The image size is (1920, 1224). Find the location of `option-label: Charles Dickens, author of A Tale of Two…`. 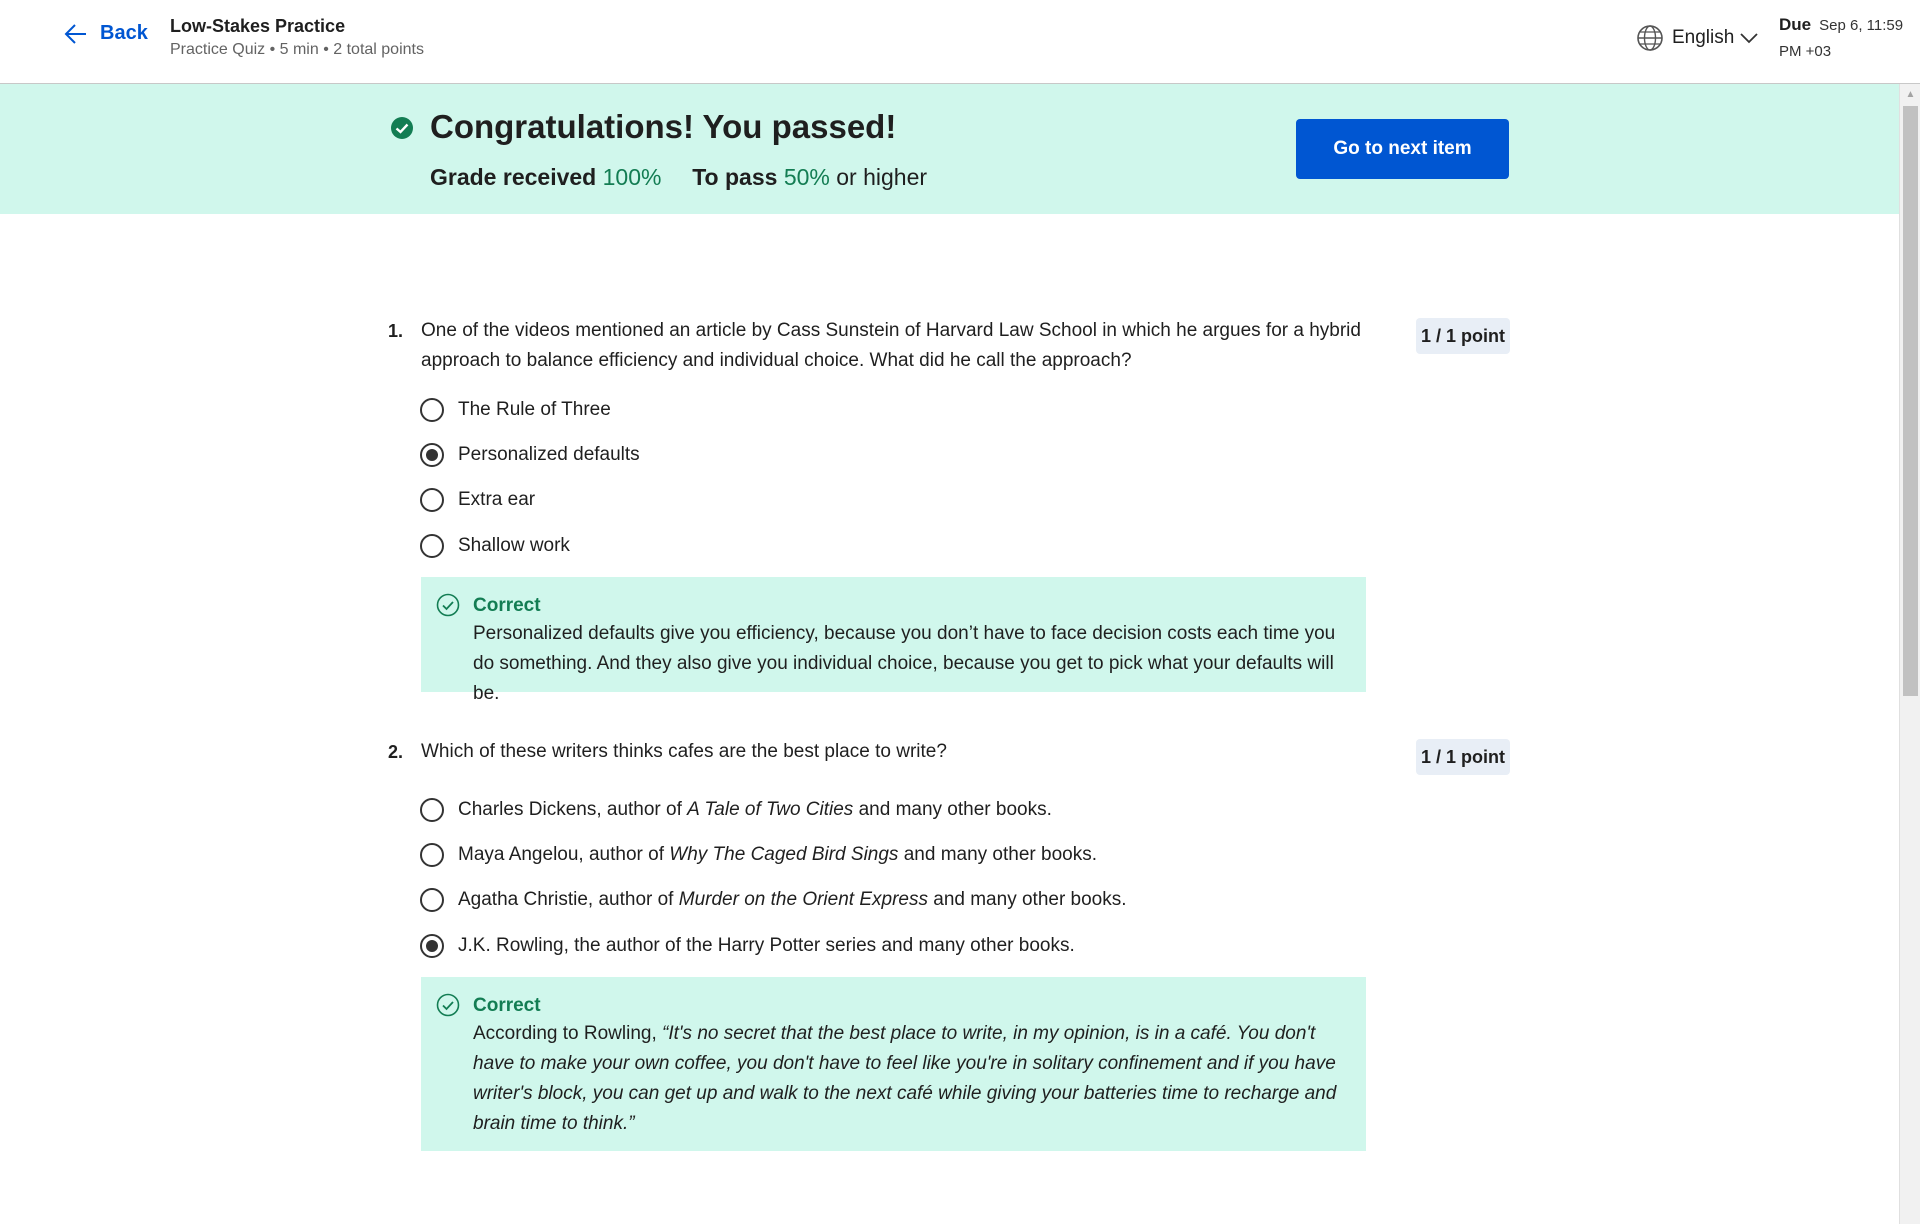

option-label: Charles Dickens, author of A Tale of Two… is located at coordinates (755, 809).